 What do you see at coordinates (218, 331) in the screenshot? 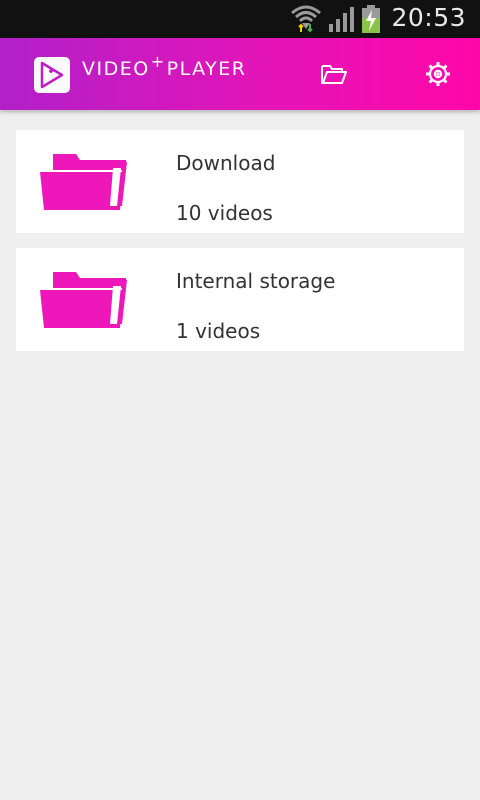
I see `folder-video-count: 1 videos` at bounding box center [218, 331].